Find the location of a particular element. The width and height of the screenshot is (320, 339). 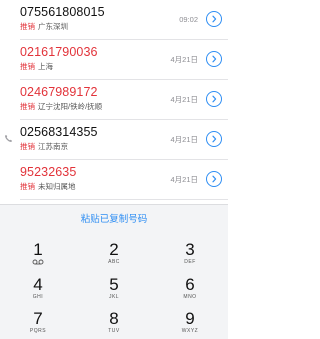

call-row: 02467989172 推销 辽宁沈阳/铁岭/抚顺 4月21日 is located at coordinates (114, 100).